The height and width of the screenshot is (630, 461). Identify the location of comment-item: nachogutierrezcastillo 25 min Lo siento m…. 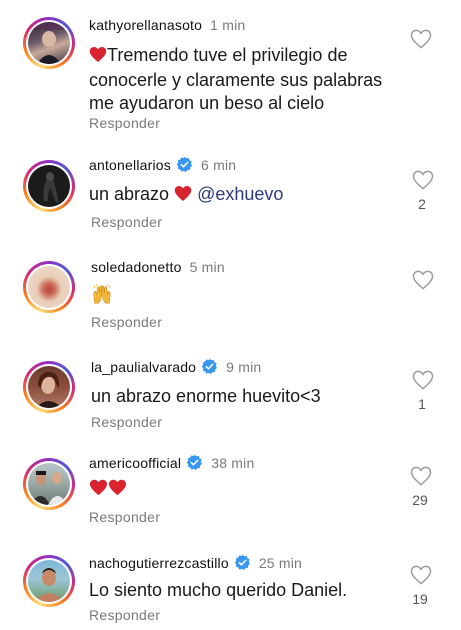
(230, 587).